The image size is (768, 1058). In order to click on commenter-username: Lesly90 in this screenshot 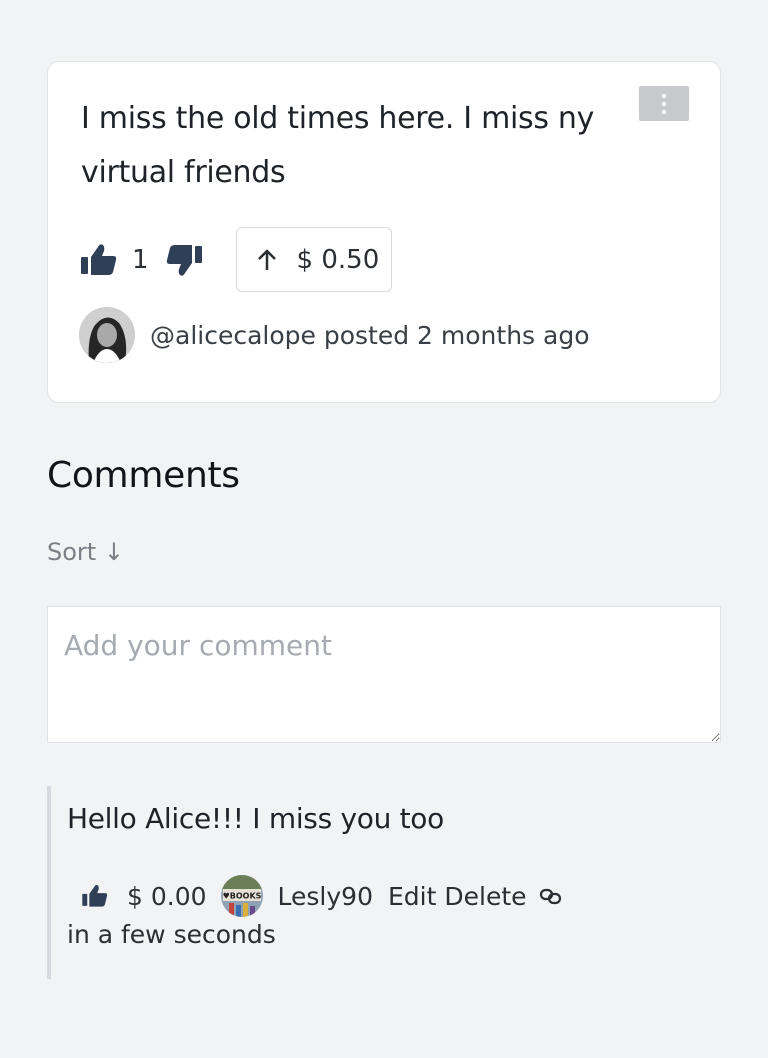, I will do `click(325, 896)`.